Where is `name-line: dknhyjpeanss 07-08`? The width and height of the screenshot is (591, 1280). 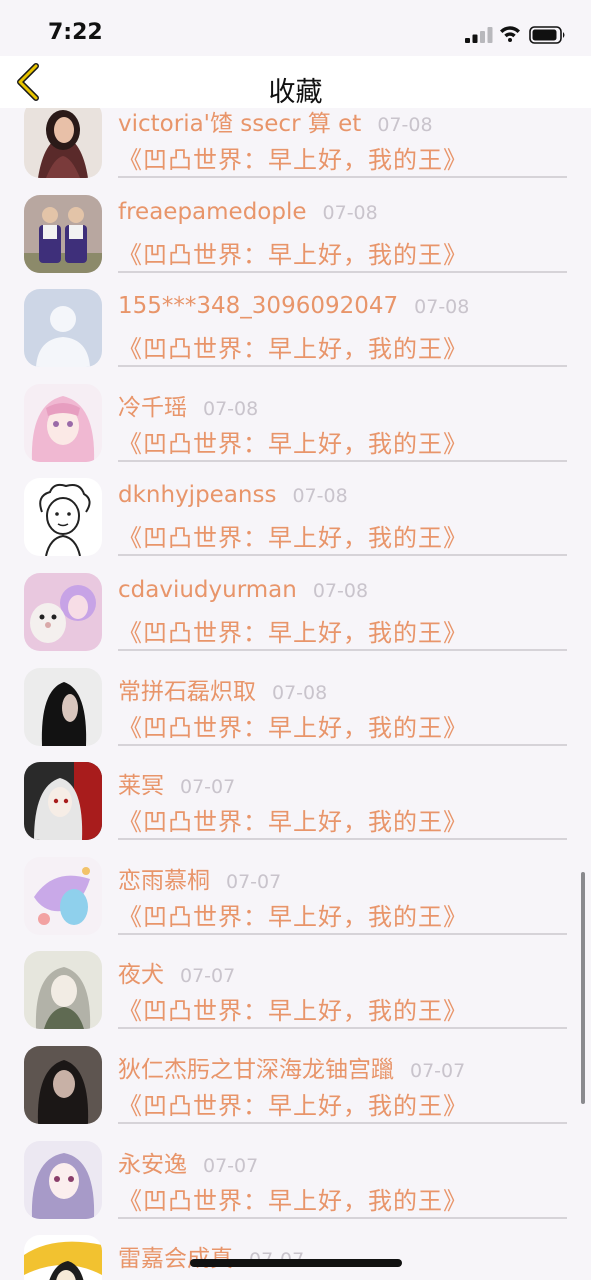
name-line: dknhyjpeanss 07-08 is located at coordinates (233, 500).